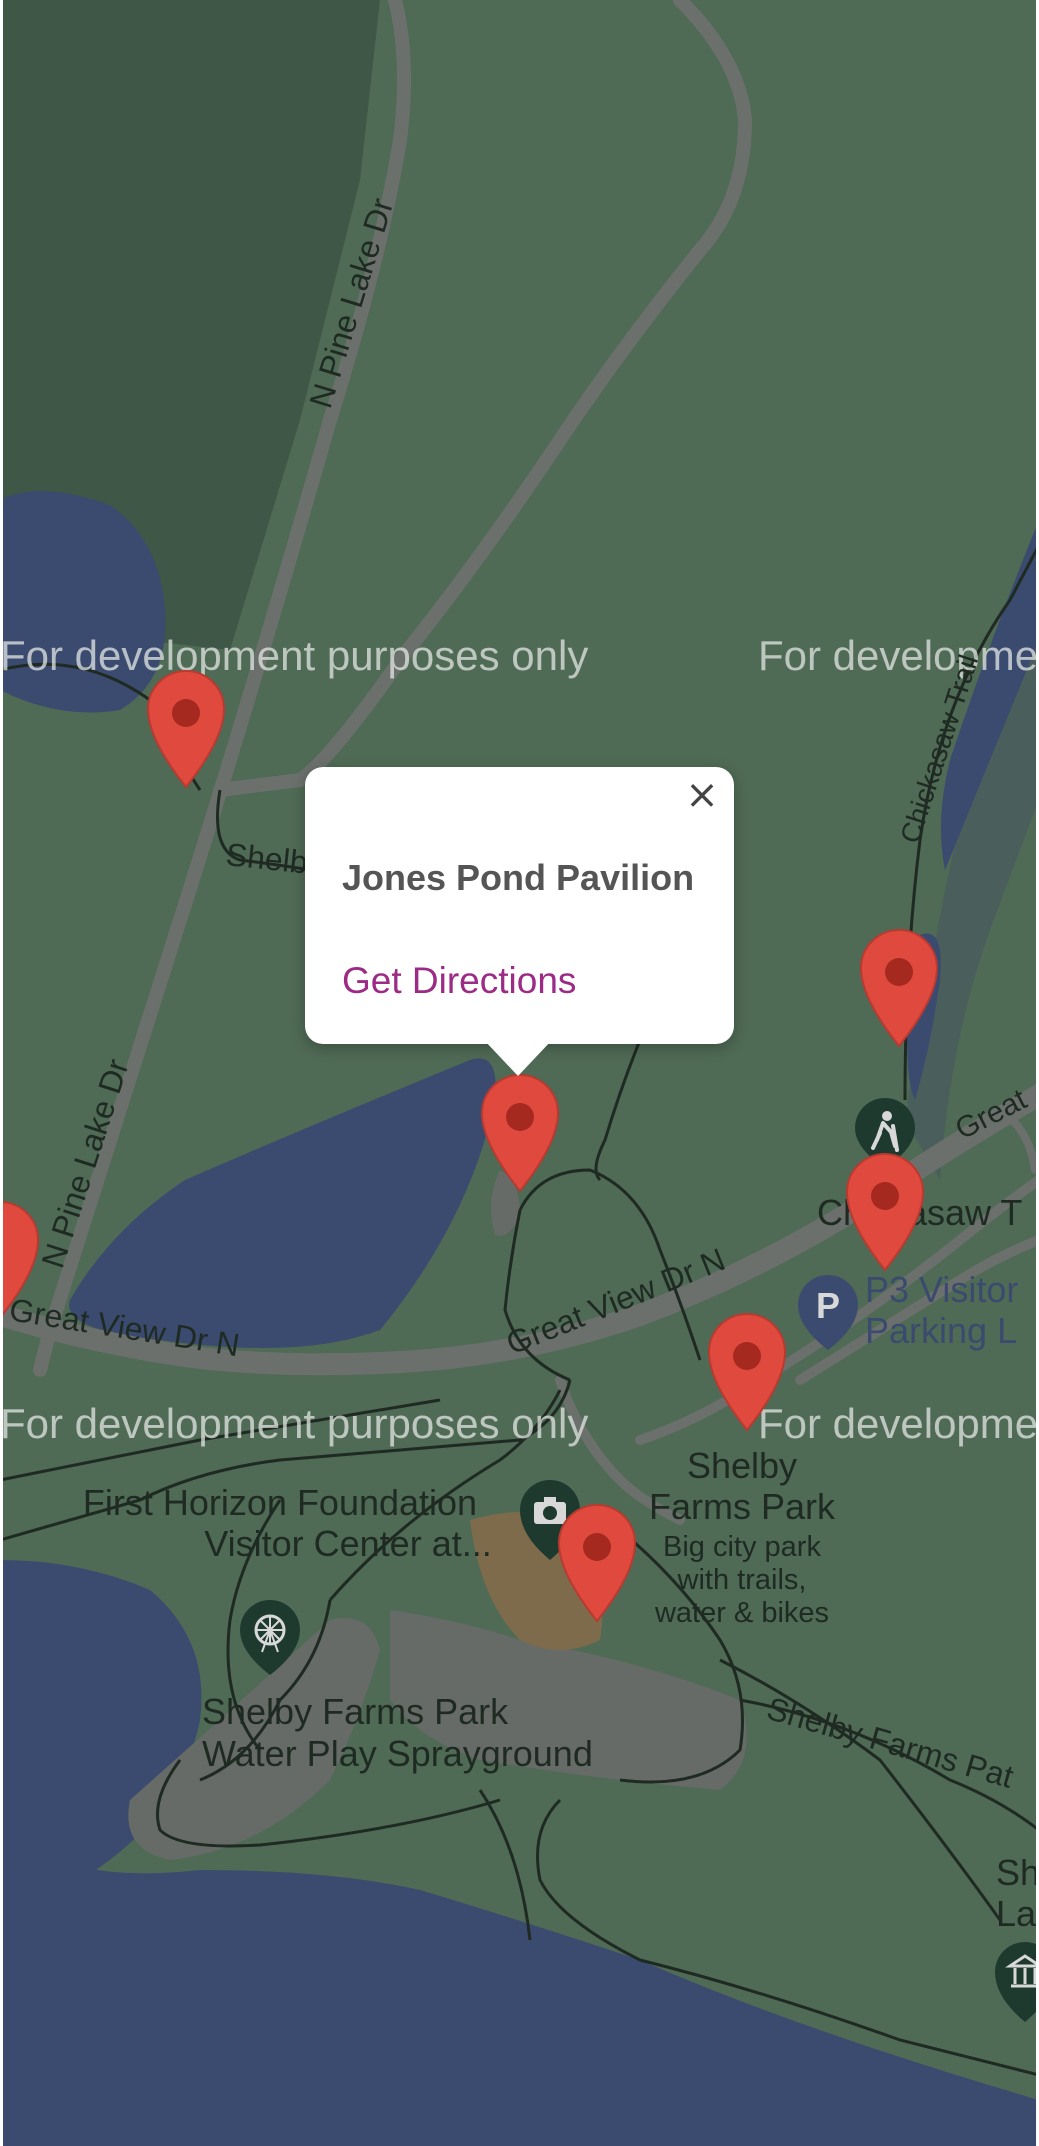 This screenshot has height=2146, width=1039. Describe the element at coordinates (742, 1465) in the screenshot. I see `place-label-shelby-farms-line1: Shelby` at that location.